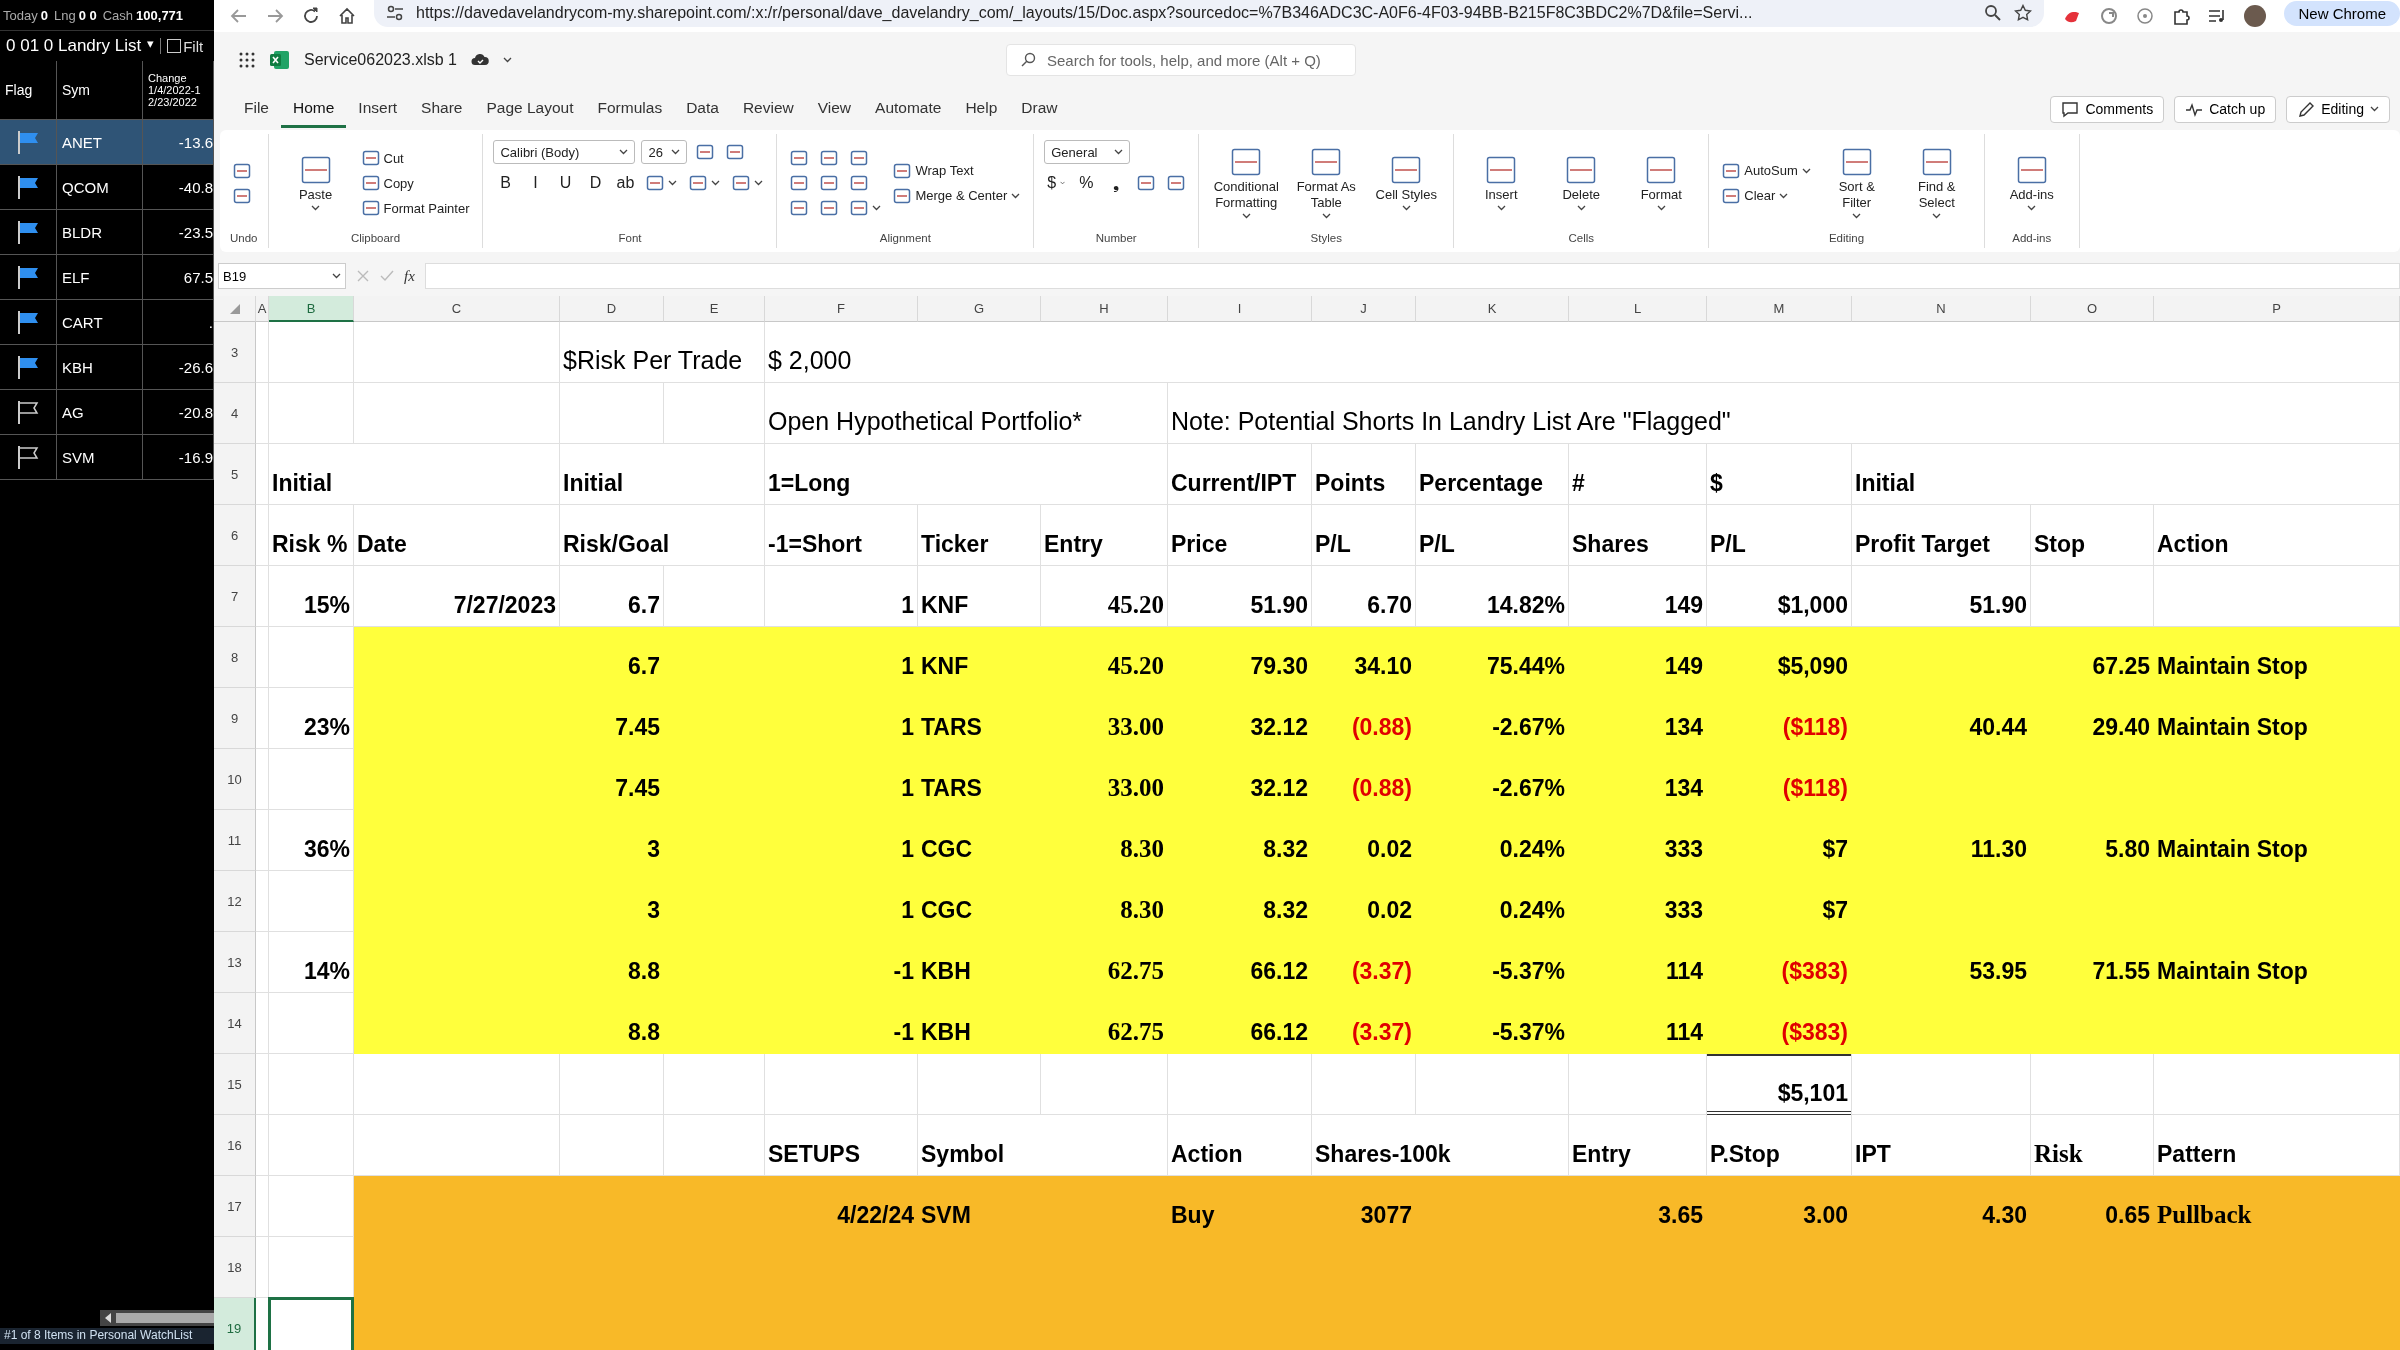  What do you see at coordinates (1941, 309) in the screenshot?
I see `column-header: N` at bounding box center [1941, 309].